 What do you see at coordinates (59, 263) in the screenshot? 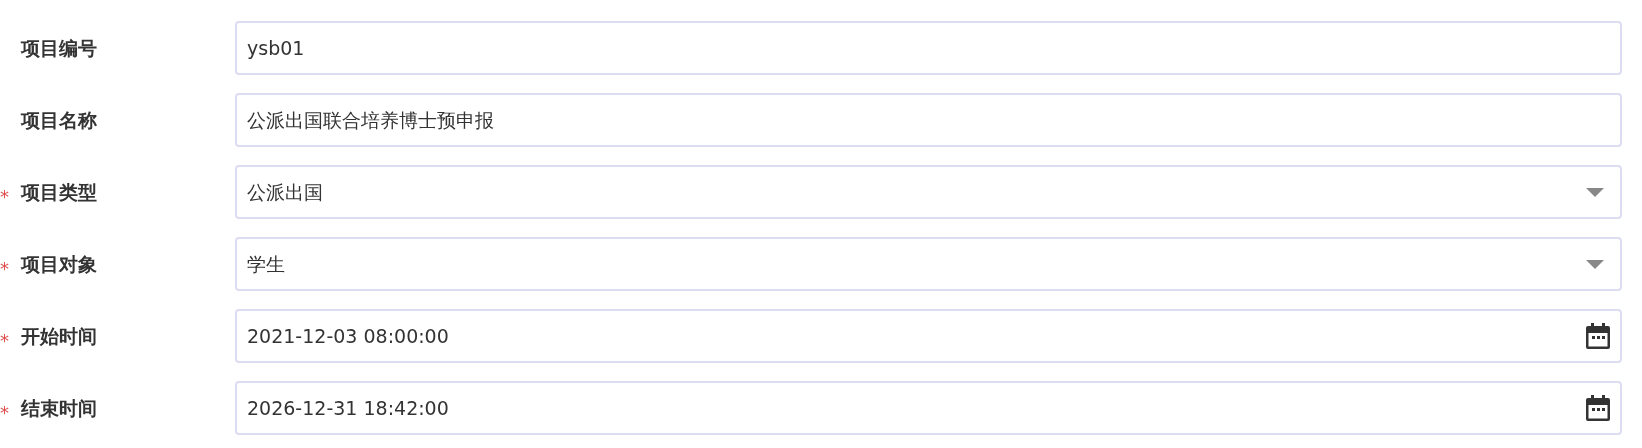
I see `field-label: 项目对象` at bounding box center [59, 263].